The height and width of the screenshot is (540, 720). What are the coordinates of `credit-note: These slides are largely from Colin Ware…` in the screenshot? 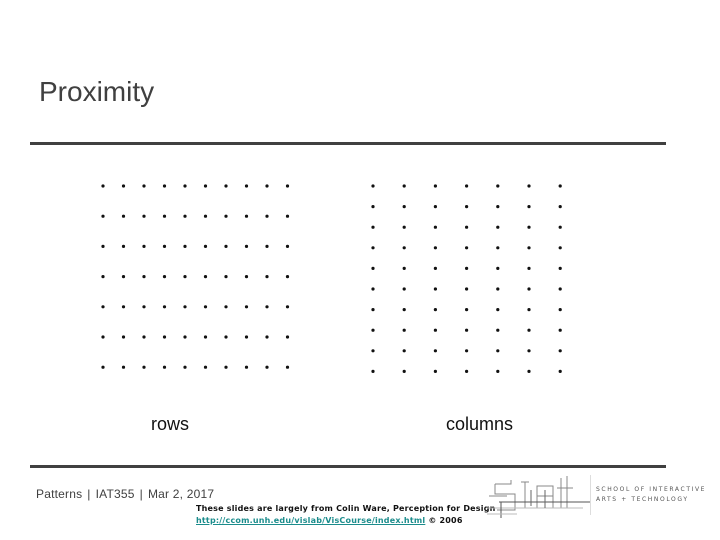 It's located at (346, 515).